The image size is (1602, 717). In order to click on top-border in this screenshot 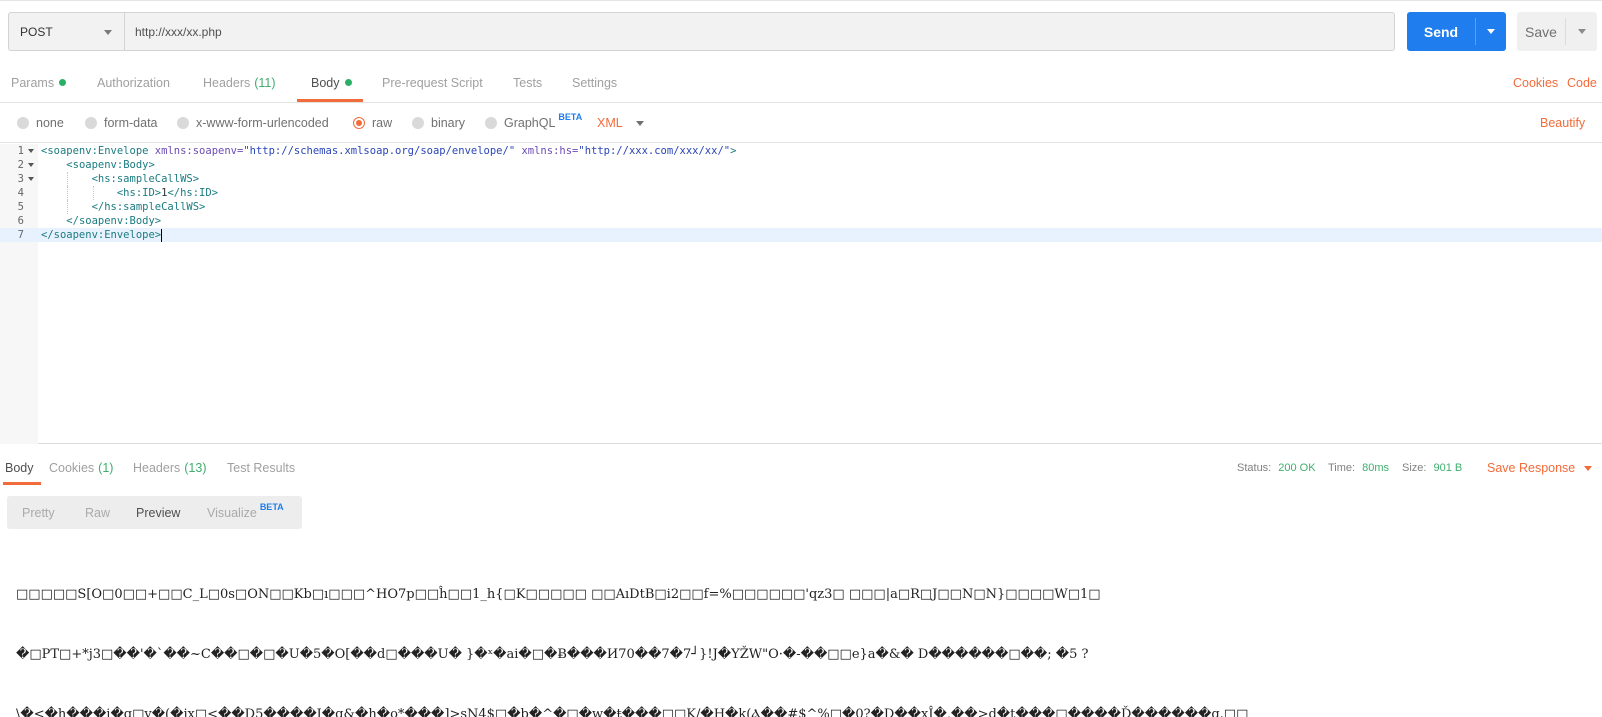, I will do `click(801, 0)`.